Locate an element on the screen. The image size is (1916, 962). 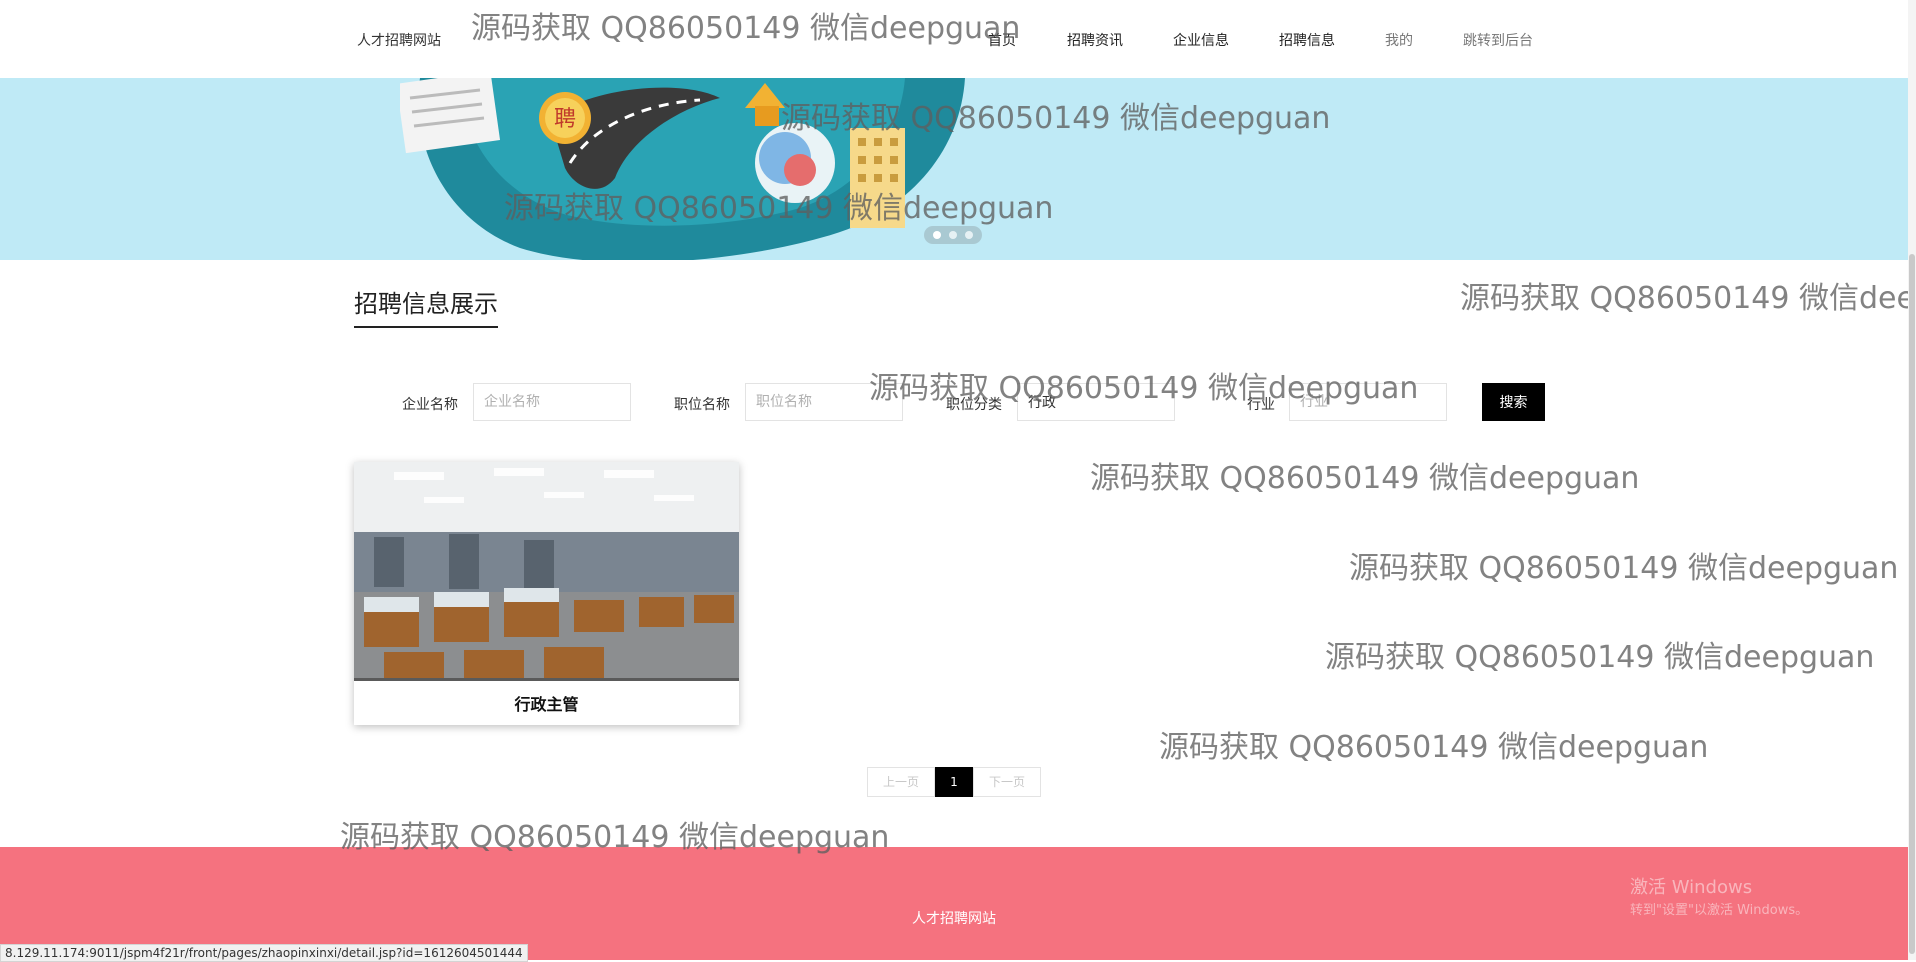
search-button: 搜索 is located at coordinates (1513, 402).